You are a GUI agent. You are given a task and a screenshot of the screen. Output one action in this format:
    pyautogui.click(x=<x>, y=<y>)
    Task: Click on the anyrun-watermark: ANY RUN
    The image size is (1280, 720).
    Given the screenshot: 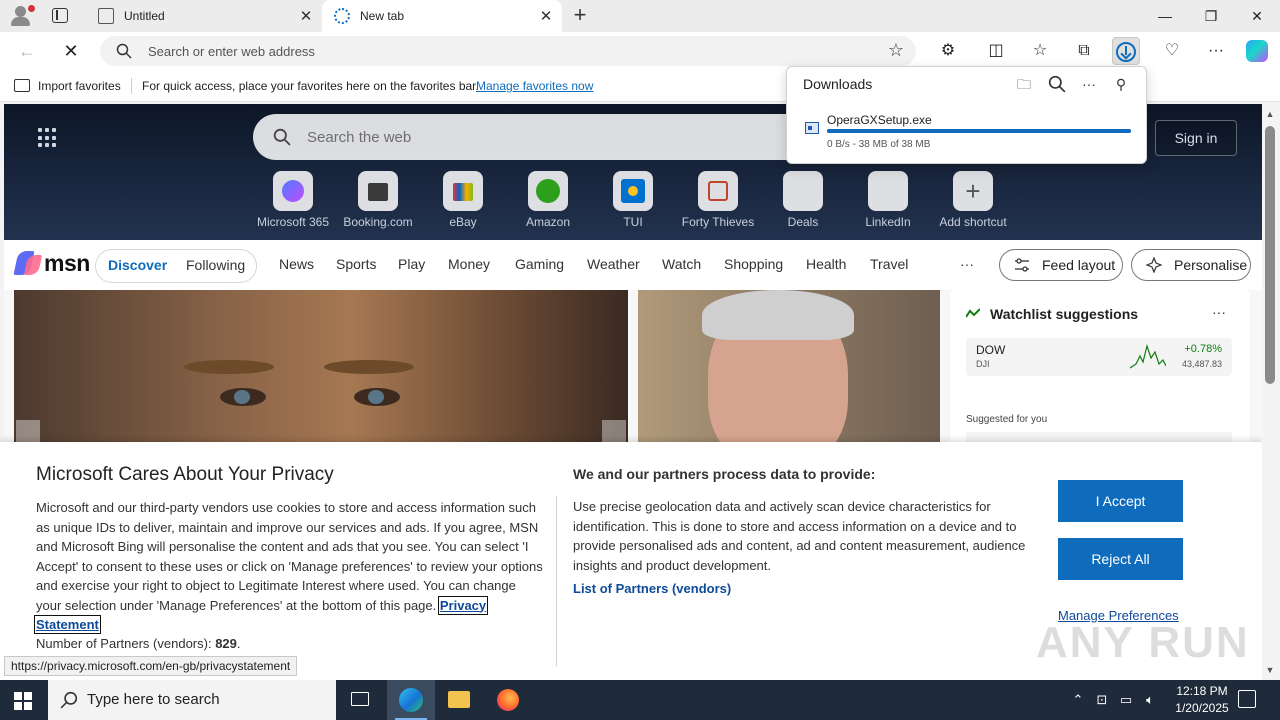 What is the action you would take?
    pyautogui.click(x=1143, y=642)
    